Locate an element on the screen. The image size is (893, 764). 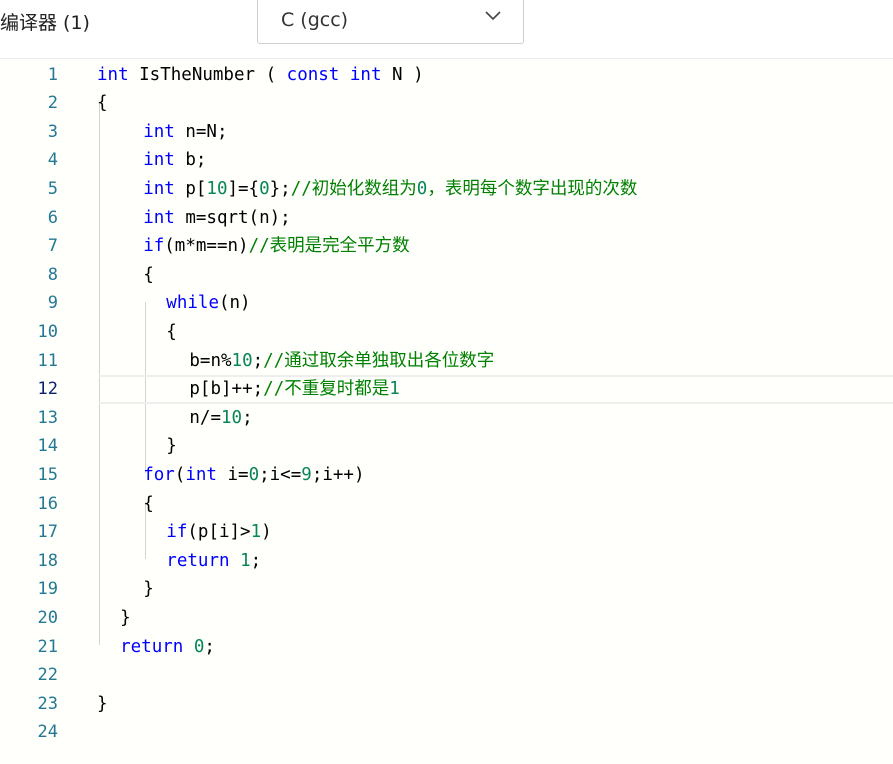
line-number: 1 is located at coordinates (52, 74).